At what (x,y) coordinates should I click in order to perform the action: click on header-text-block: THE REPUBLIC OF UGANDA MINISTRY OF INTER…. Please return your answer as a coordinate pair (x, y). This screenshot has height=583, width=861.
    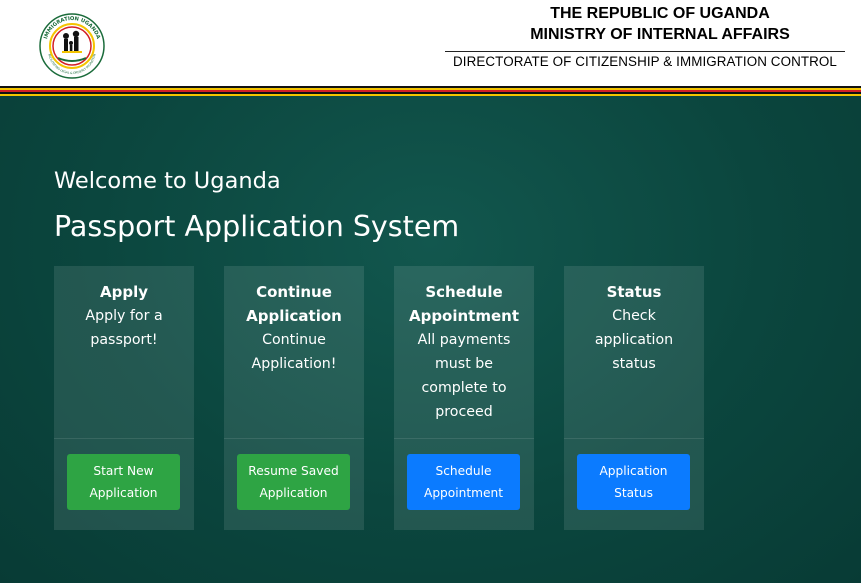
    Looking at the image, I should click on (645, 37).